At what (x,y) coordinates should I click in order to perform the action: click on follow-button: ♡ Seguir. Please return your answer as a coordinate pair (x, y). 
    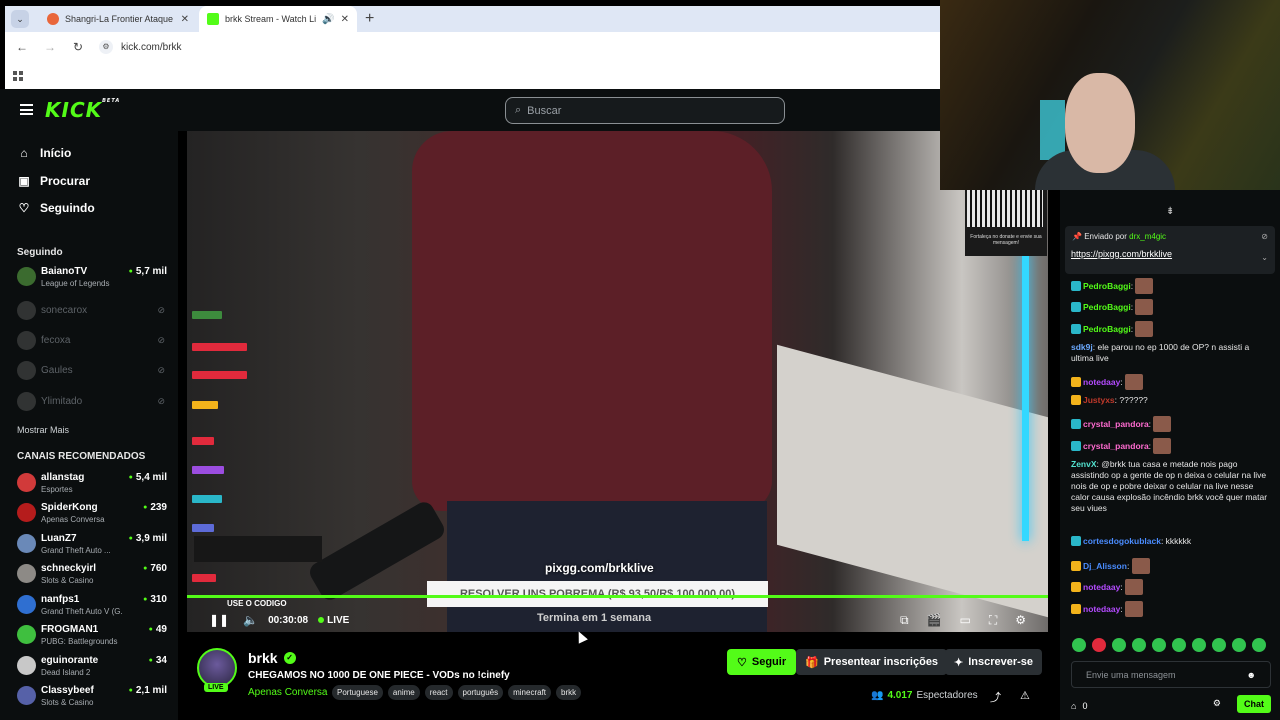
    Looking at the image, I should click on (762, 662).